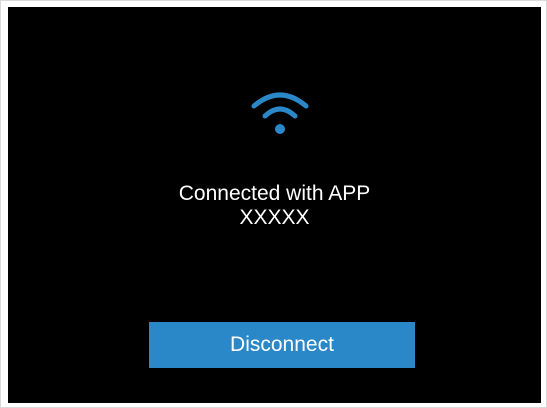 This screenshot has height=408, width=547. I want to click on app-name-text: XXXXX, so click(274, 217).